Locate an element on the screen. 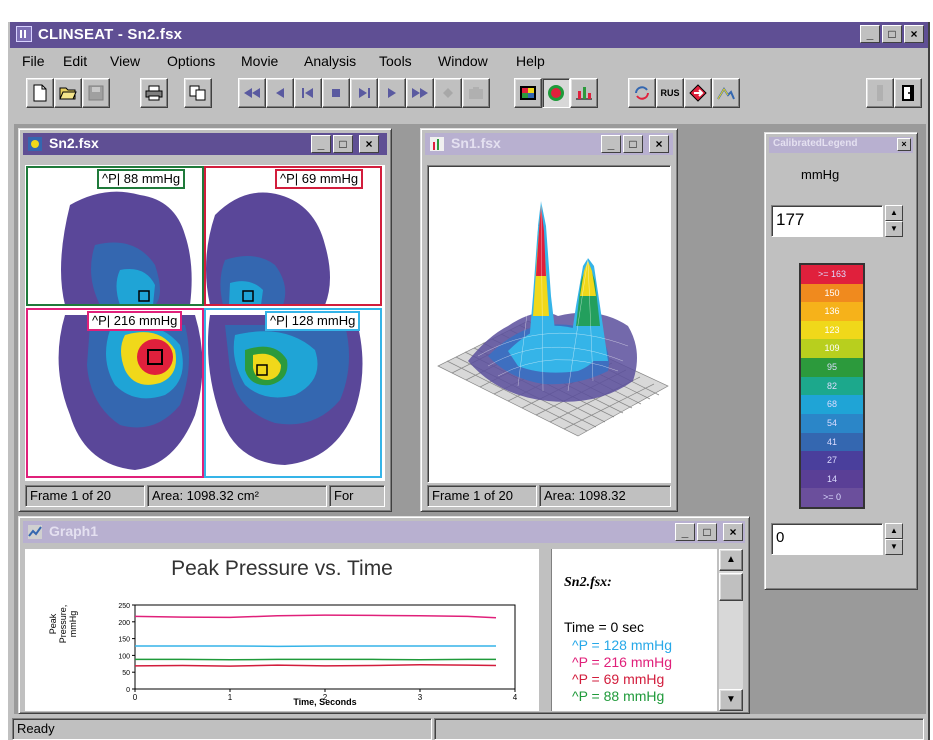 Image resolution: width=933 pixels, height=740 pixels. menu-movie: Movie is located at coordinates (259, 61).